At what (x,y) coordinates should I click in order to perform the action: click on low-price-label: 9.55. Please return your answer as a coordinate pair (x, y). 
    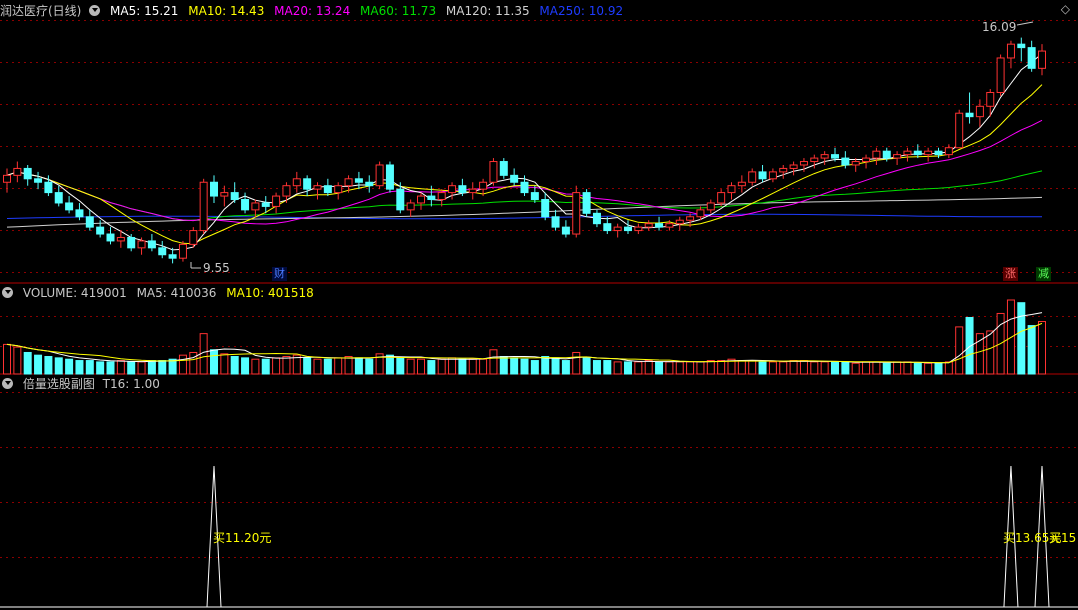
    Looking at the image, I should click on (216, 268).